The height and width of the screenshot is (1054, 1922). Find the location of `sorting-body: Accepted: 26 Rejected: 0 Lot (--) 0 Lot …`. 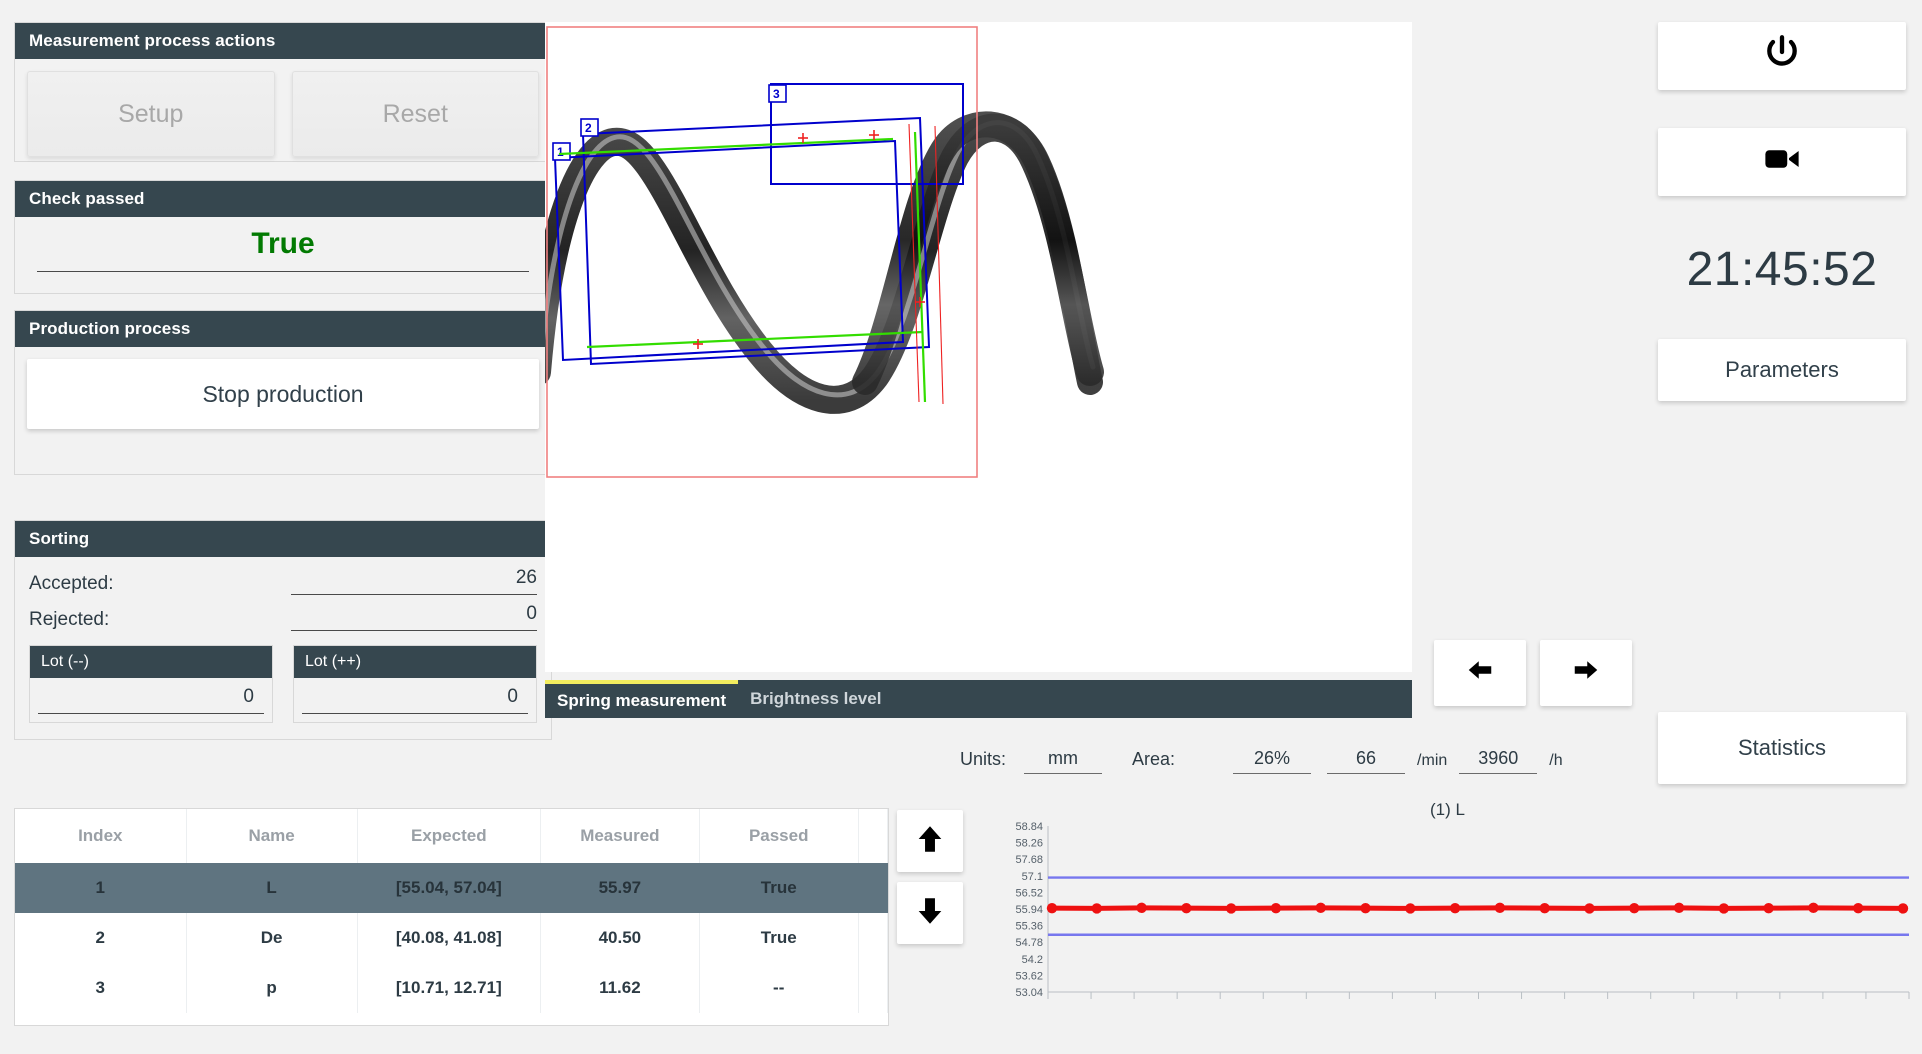

sorting-body: Accepted: 26 Rejected: 0 Lot (--) 0 Lot … is located at coordinates (283, 643).